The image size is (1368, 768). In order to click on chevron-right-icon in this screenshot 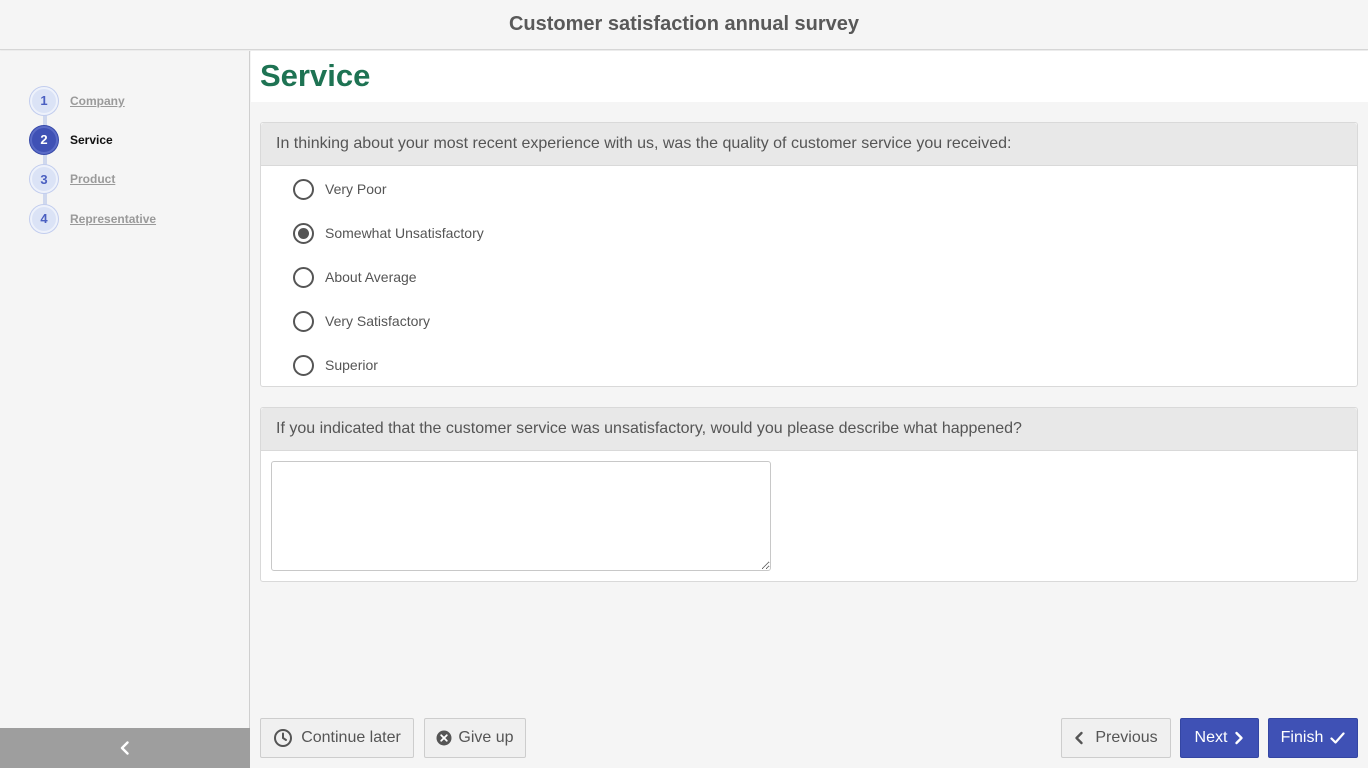, I will do `click(1239, 738)`.